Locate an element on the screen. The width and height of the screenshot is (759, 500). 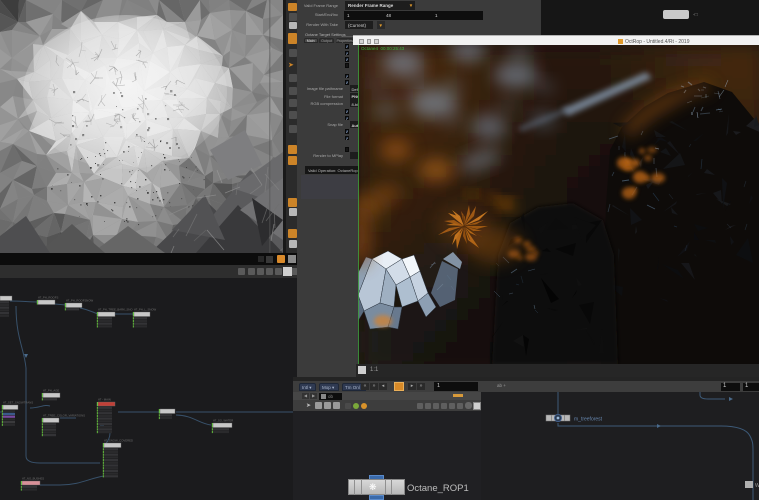
svg-text: AT - MAIN is located at coordinates (104, 400).